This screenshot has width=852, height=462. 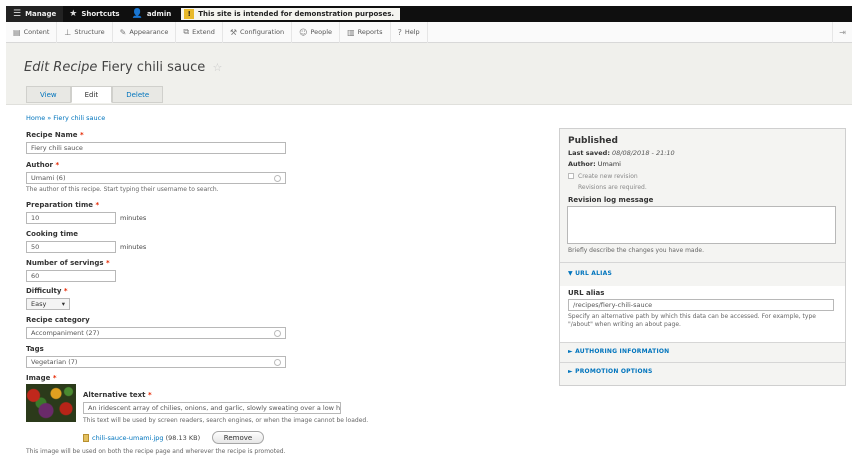 I want to click on file-size: (98.13 KB), so click(x=183, y=438).